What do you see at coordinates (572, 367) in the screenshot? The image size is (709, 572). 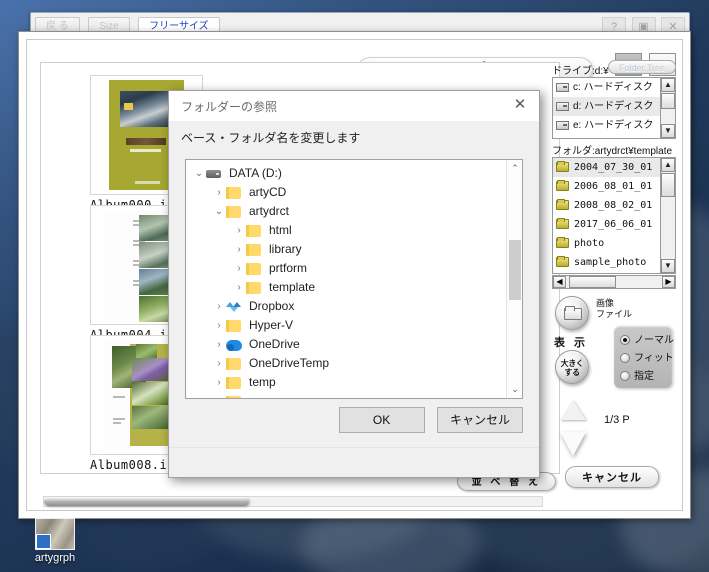 I see `enlarge-button: 大きく する` at bounding box center [572, 367].